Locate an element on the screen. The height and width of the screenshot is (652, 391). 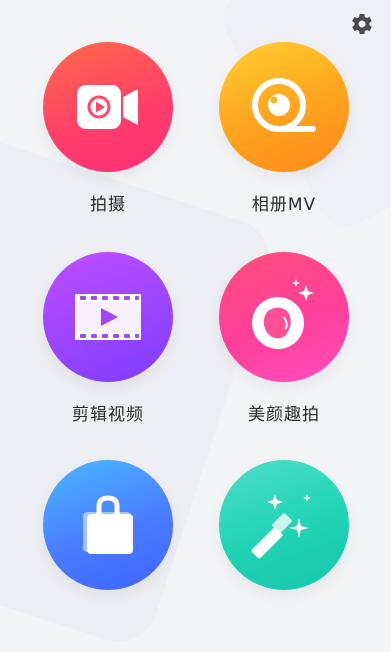
record-tile: 拍摄 is located at coordinates (108, 128).